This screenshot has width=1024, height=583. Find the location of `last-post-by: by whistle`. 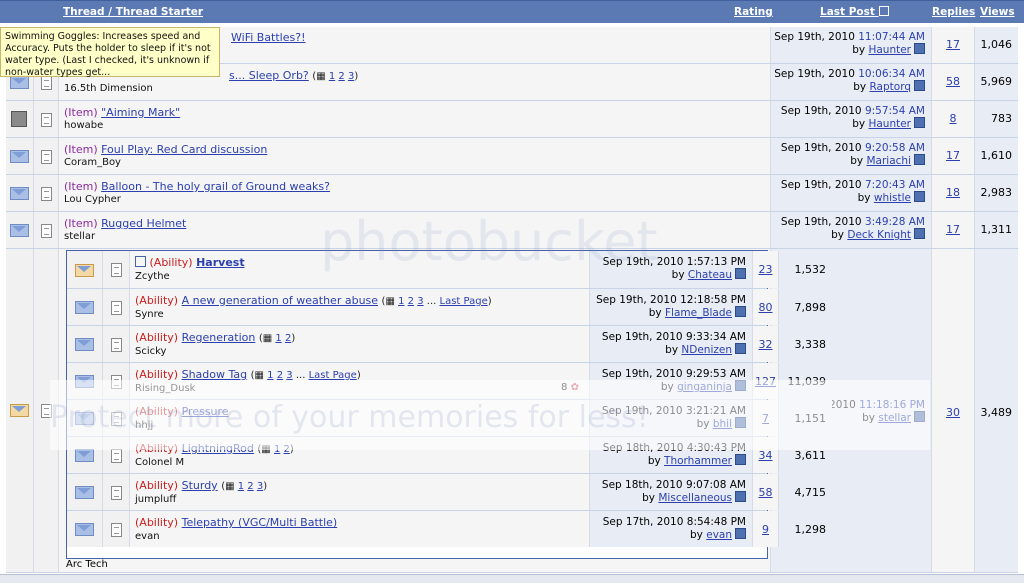

last-post-by: by whistle is located at coordinates (891, 197).